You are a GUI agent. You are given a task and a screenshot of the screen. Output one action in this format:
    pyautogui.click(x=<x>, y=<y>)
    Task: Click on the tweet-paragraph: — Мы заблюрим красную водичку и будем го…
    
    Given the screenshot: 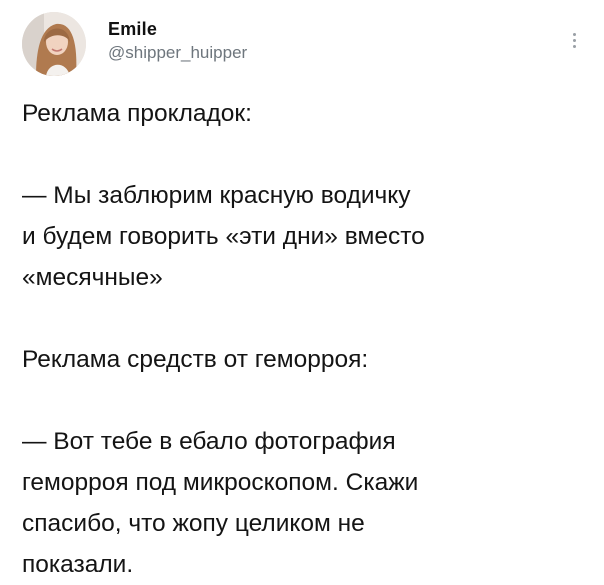 What is the action you would take?
    pyautogui.click(x=223, y=236)
    